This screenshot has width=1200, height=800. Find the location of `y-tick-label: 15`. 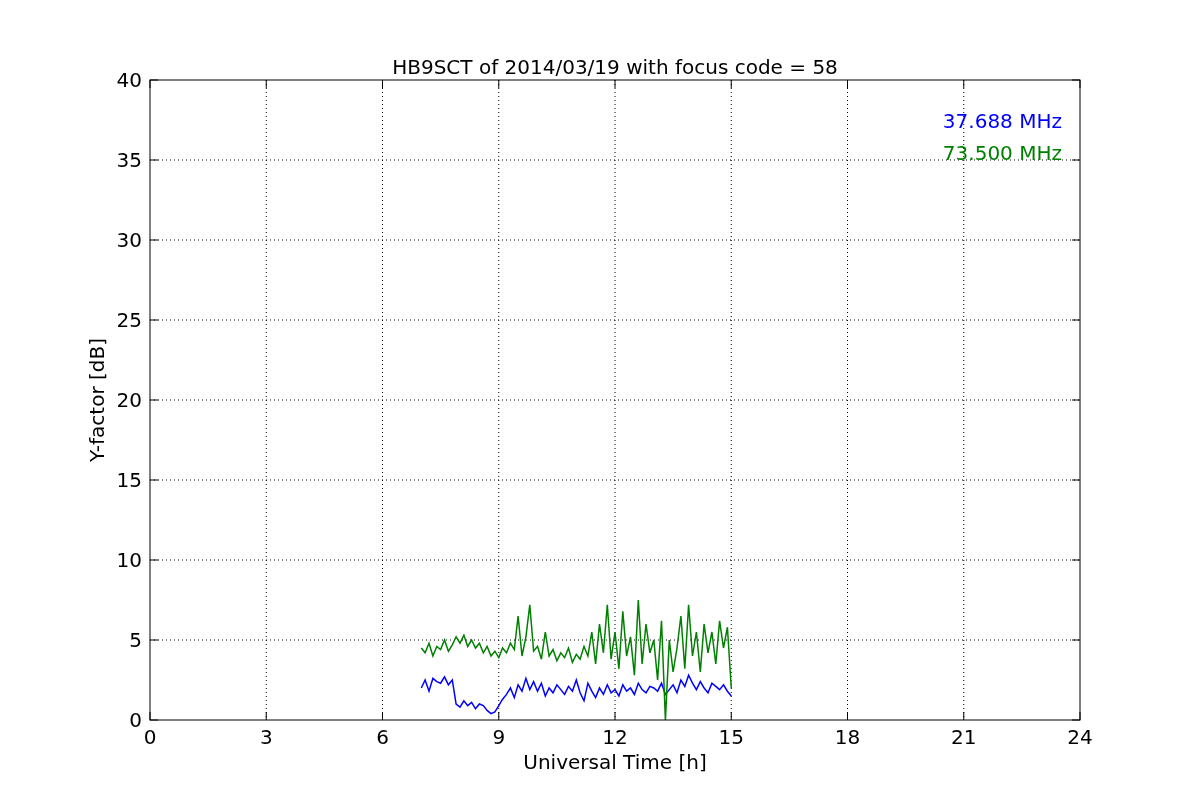

y-tick-label: 15 is located at coordinates (129, 480).